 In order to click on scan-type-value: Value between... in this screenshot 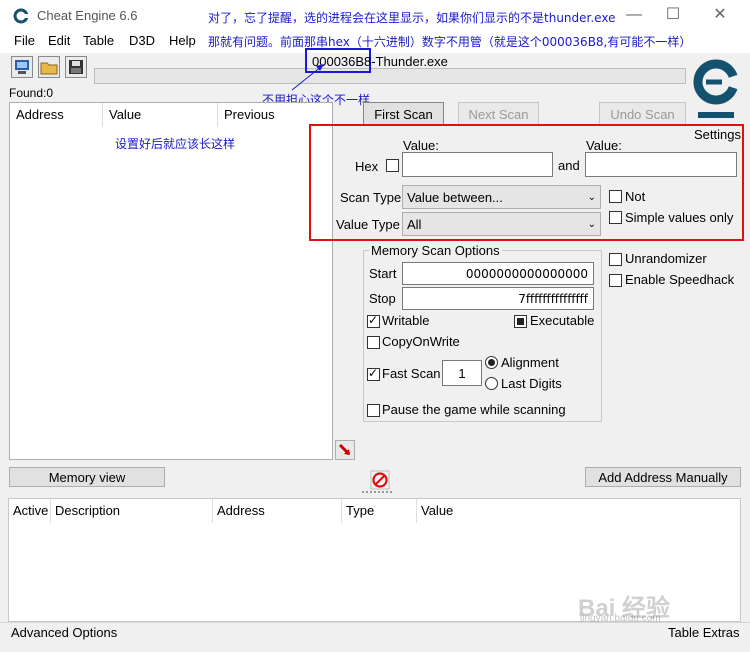, I will do `click(455, 197)`.